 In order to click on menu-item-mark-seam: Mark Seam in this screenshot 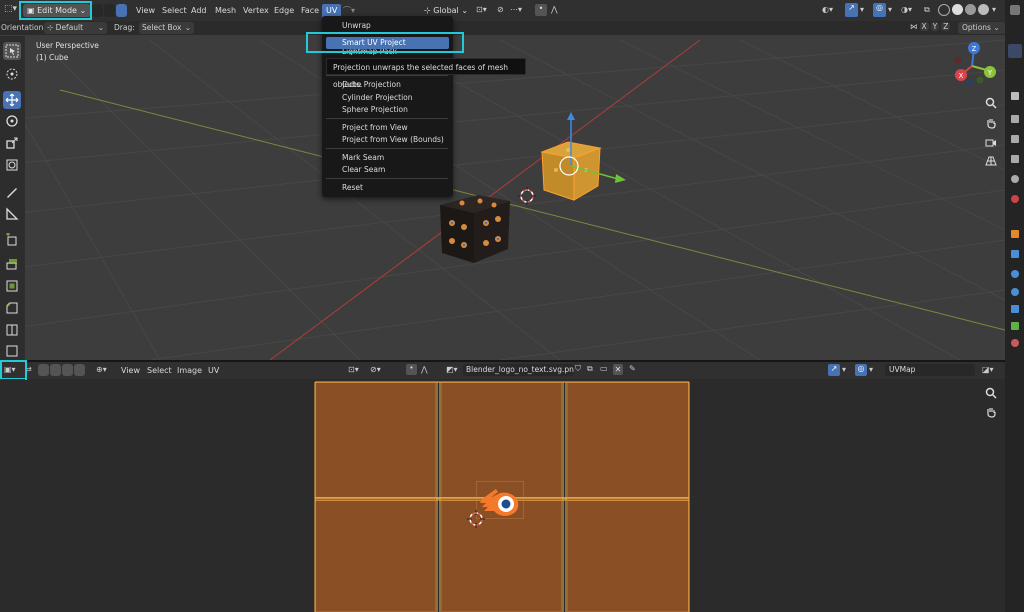, I will do `click(363, 158)`.